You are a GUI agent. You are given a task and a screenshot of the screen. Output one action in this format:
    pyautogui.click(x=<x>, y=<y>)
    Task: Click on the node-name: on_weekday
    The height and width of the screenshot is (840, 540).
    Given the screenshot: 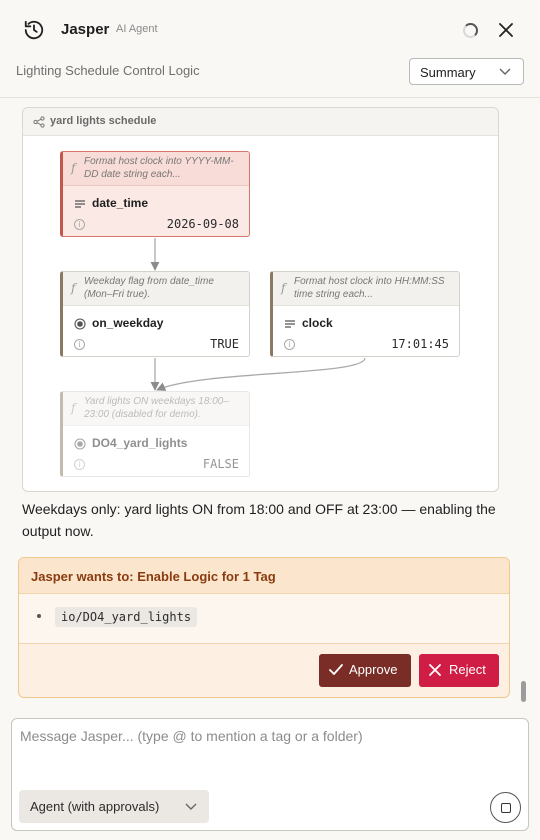 What is the action you would take?
    pyautogui.click(x=128, y=323)
    